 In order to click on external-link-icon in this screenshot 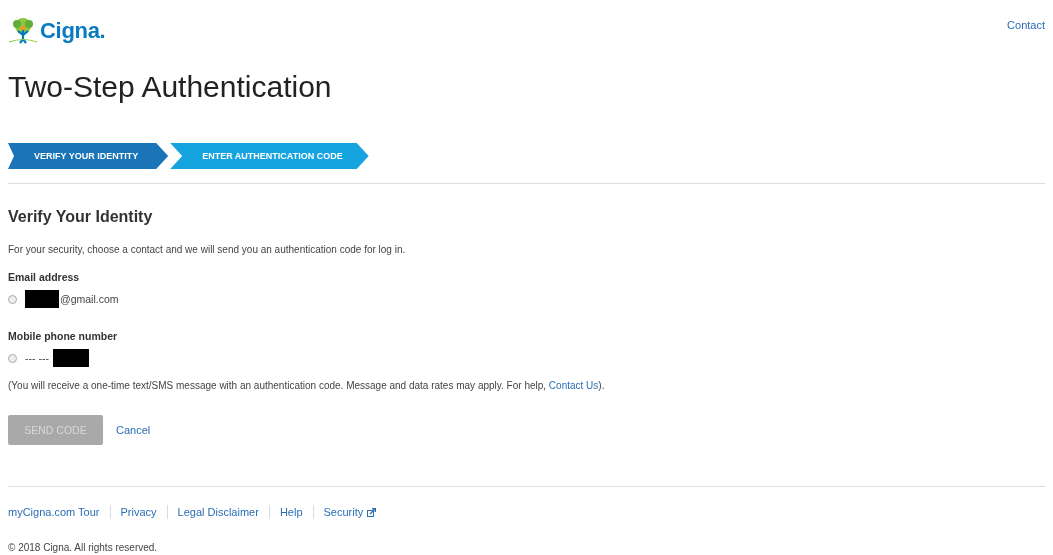, I will do `click(372, 512)`.